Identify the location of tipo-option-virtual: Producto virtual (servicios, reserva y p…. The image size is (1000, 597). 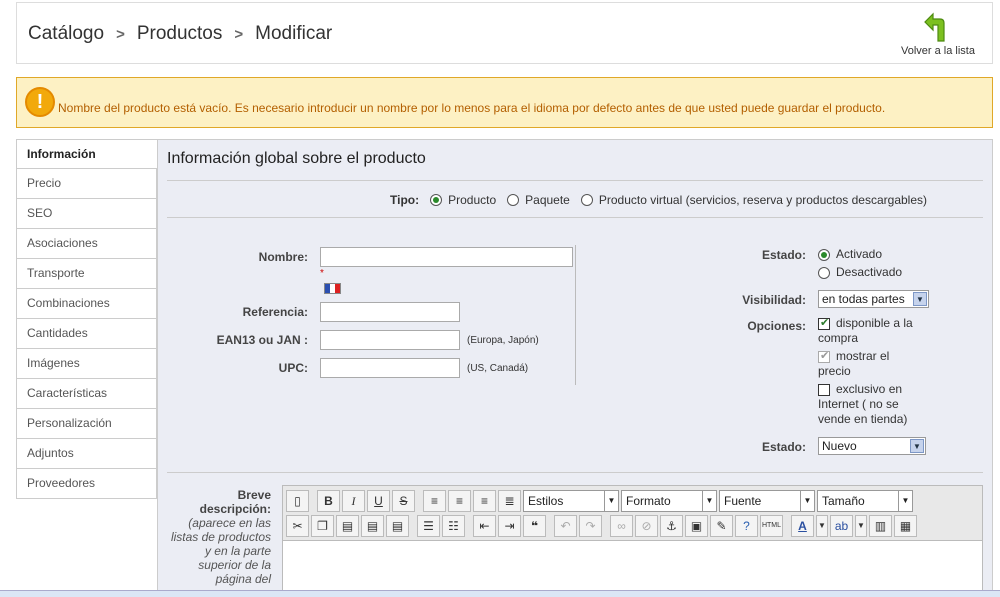
(763, 200).